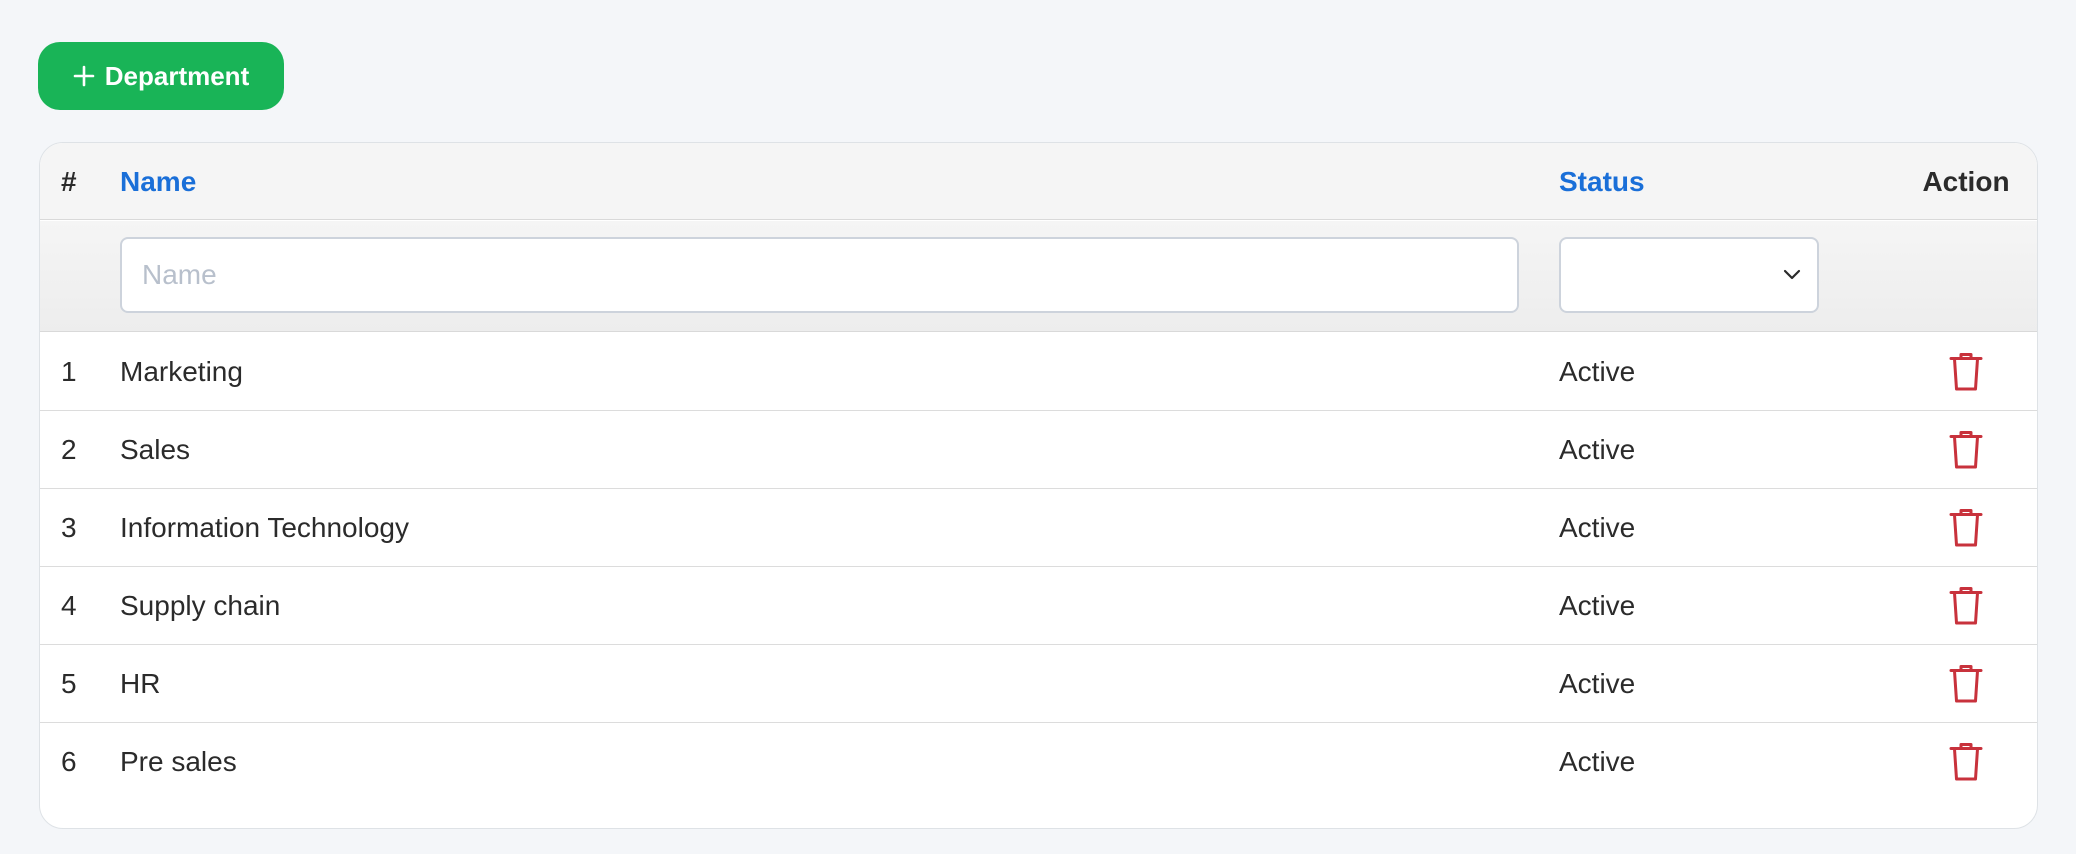  What do you see at coordinates (264, 527) in the screenshot?
I see `row-department-name: Information Technology` at bounding box center [264, 527].